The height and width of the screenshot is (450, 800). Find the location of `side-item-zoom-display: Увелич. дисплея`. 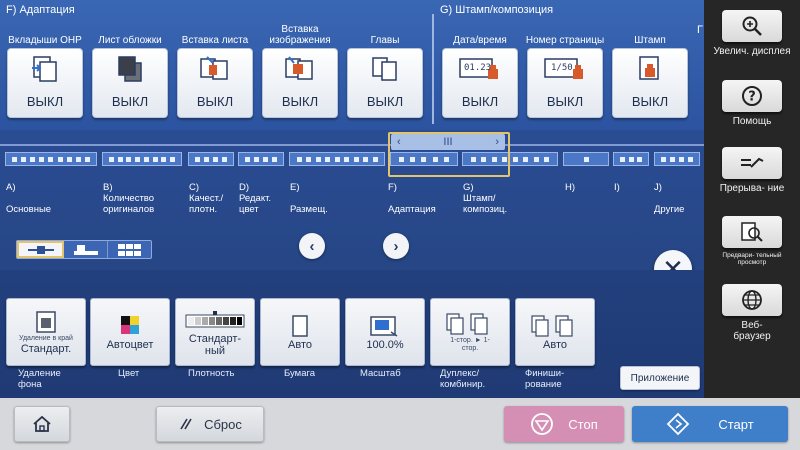

side-item-zoom-display: Увелич. дисплея is located at coordinates (752, 33).